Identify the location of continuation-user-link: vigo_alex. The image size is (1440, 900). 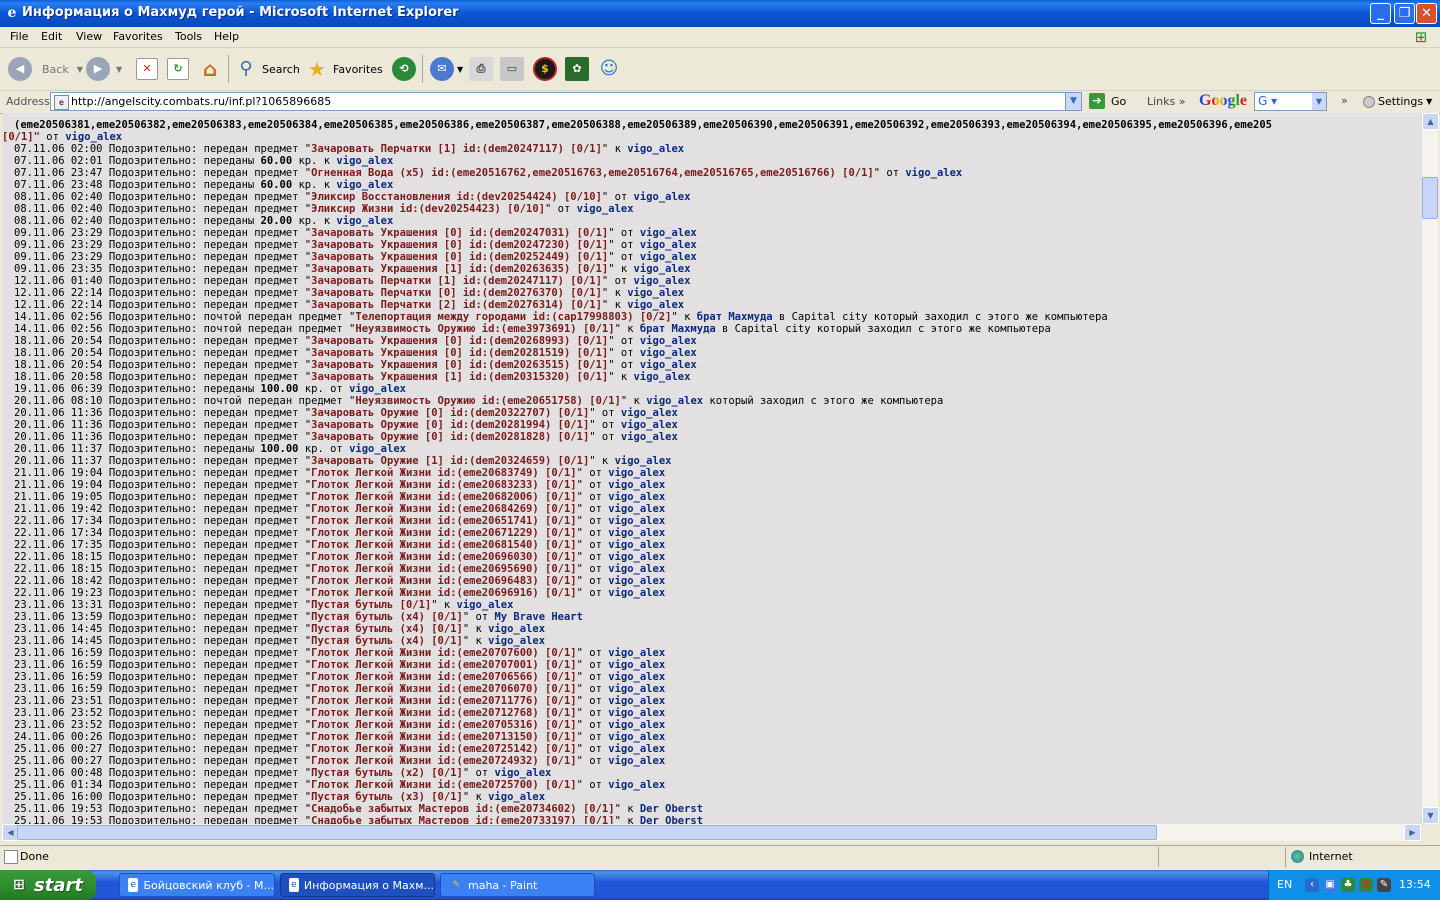
(93, 137).